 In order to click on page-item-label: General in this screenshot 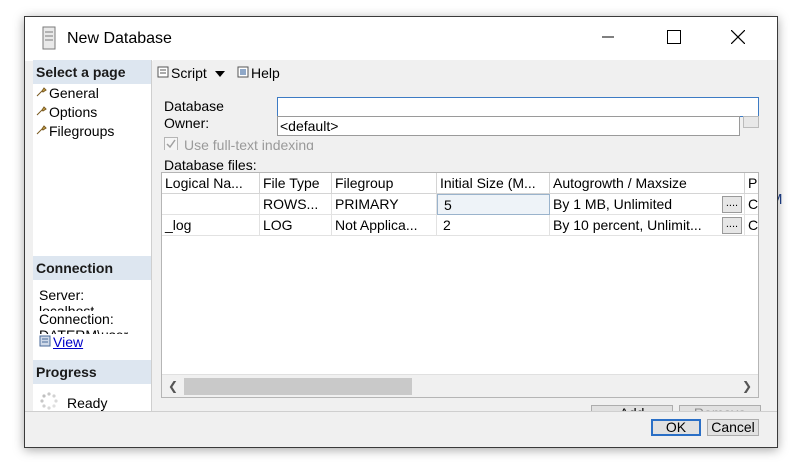, I will do `click(74, 93)`.